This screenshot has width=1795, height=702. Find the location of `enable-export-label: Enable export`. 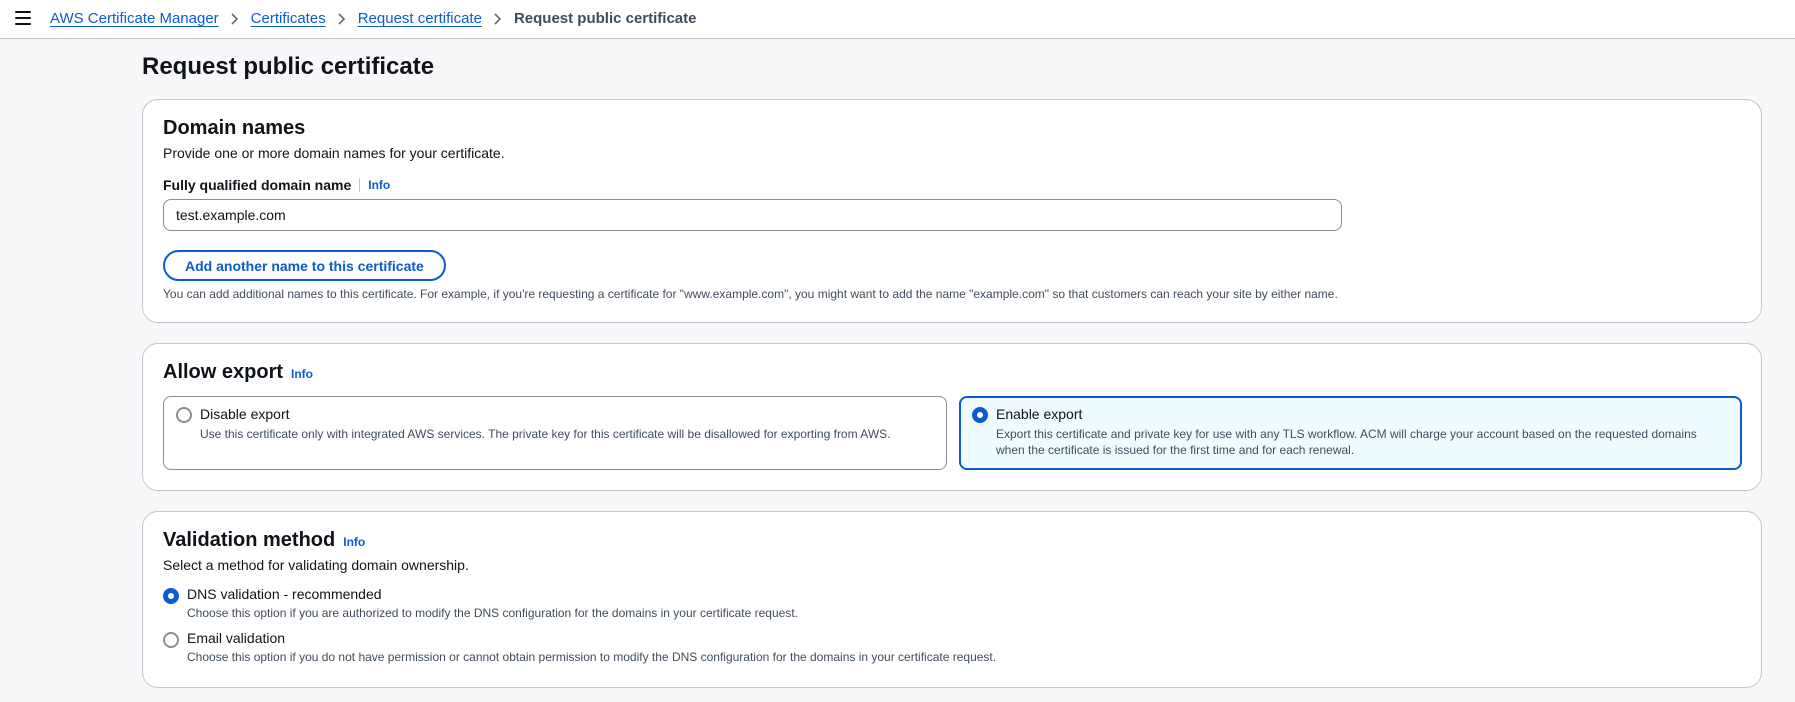

enable-export-label: Enable export is located at coordinates (1039, 414).